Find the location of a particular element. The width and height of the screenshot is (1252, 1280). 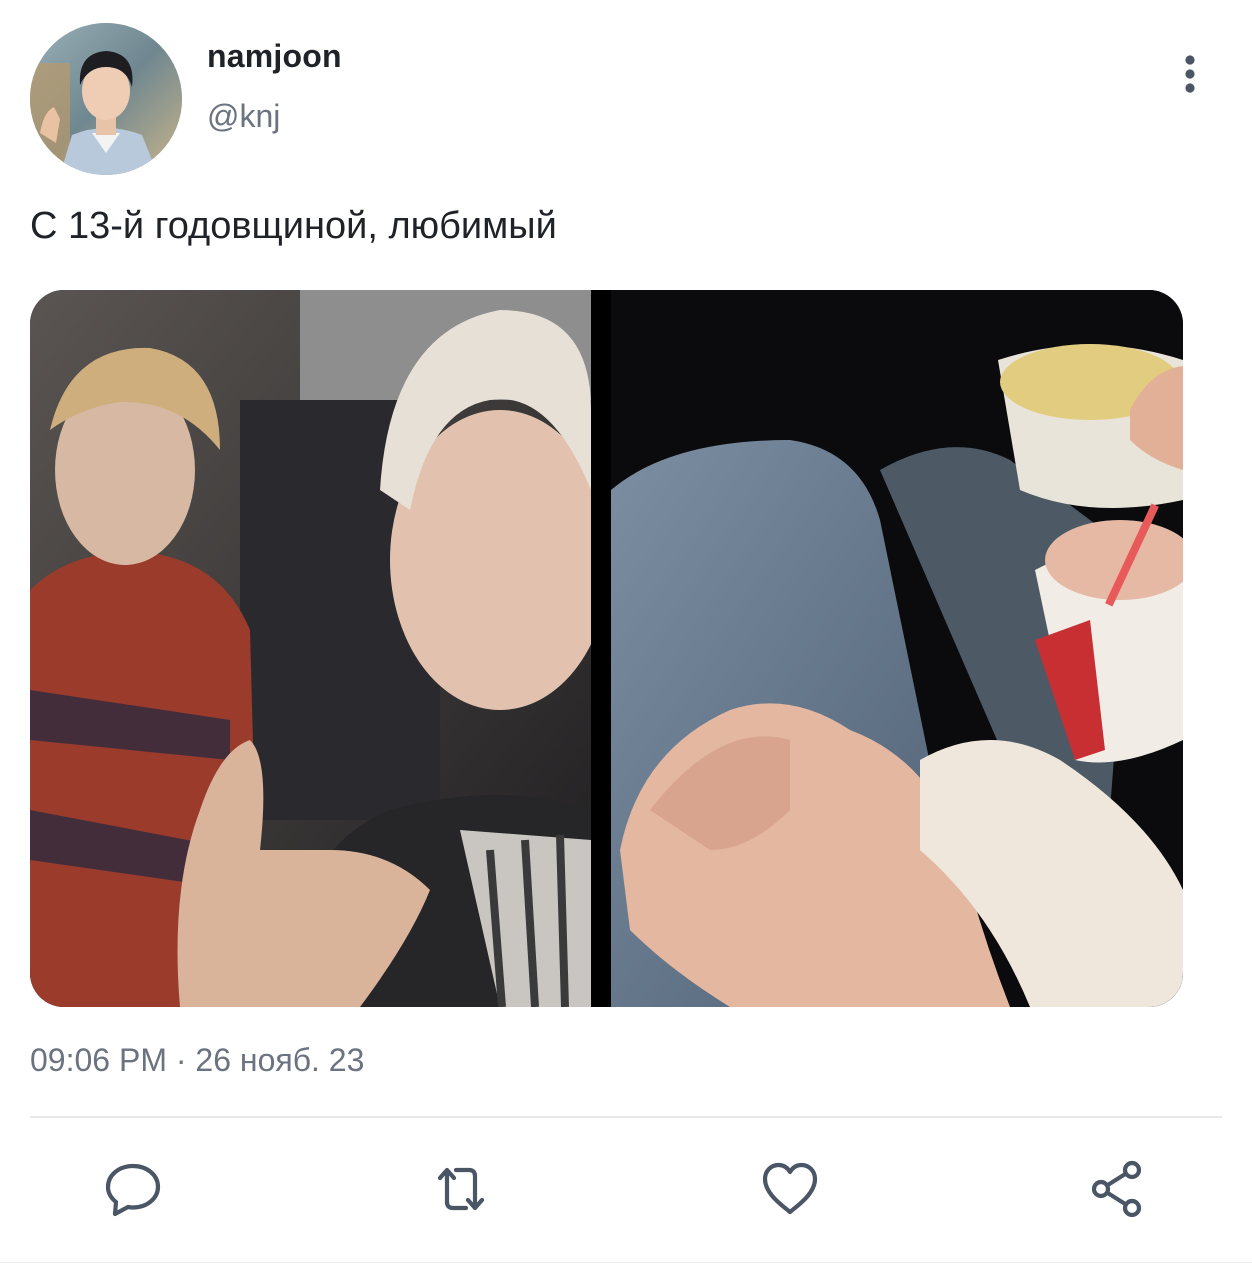

post-text: С 13-й годовщиной, любимый is located at coordinates (293, 226).